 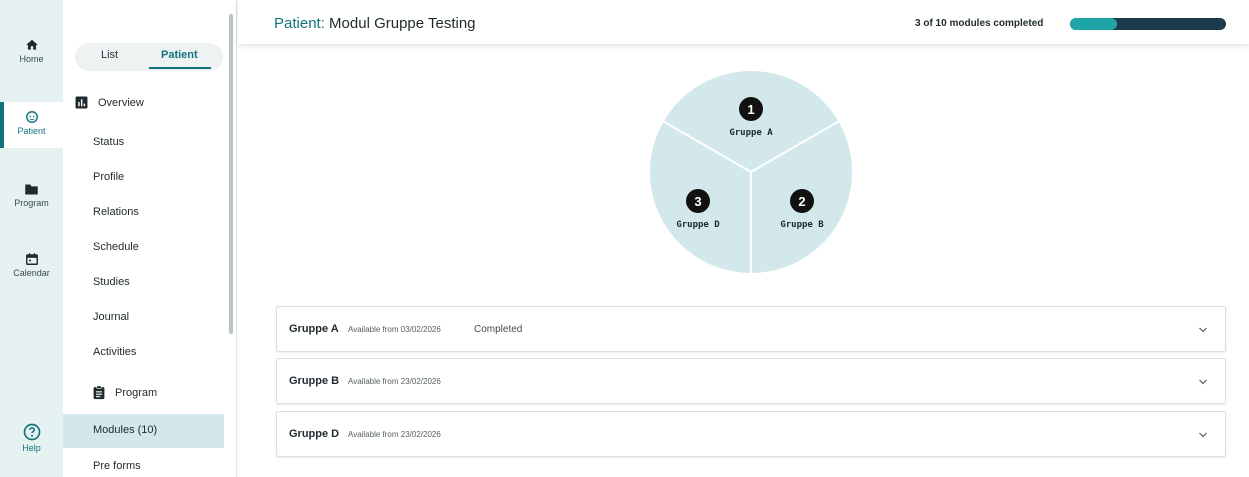 I want to click on page-title: Patient: Modul Gruppe Testing, so click(x=375, y=23).